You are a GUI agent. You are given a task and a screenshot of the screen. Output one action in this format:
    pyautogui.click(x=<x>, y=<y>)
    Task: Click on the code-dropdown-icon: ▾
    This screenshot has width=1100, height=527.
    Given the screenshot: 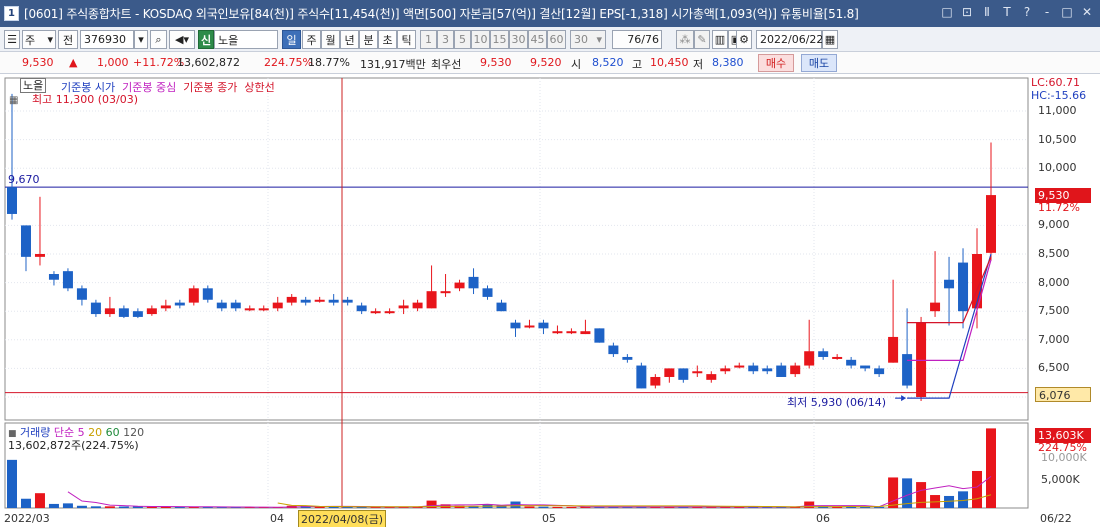 What is the action you would take?
    pyautogui.click(x=141, y=39)
    